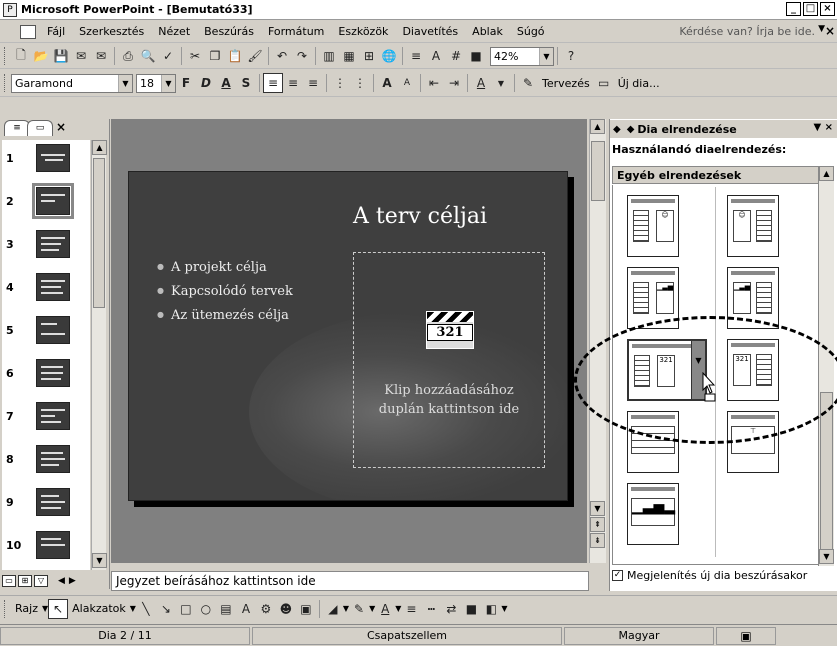 Image resolution: width=837 pixels, height=646 pixels. What do you see at coordinates (528, 83) in the screenshot?
I see `design-icon: ✎` at bounding box center [528, 83].